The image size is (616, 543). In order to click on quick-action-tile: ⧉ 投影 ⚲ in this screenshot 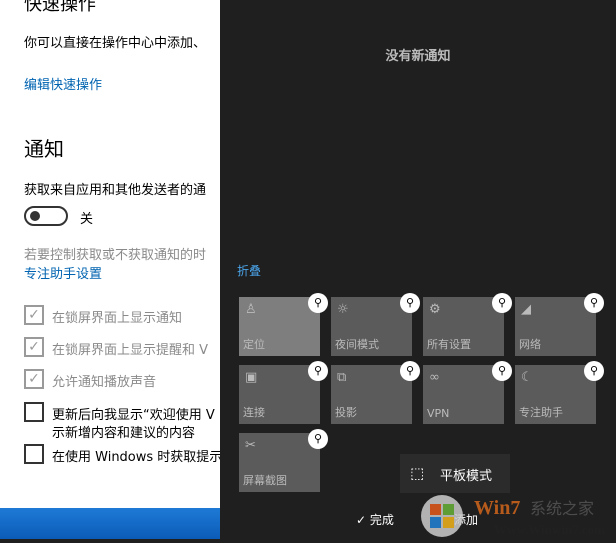, I will do `click(375, 392)`.